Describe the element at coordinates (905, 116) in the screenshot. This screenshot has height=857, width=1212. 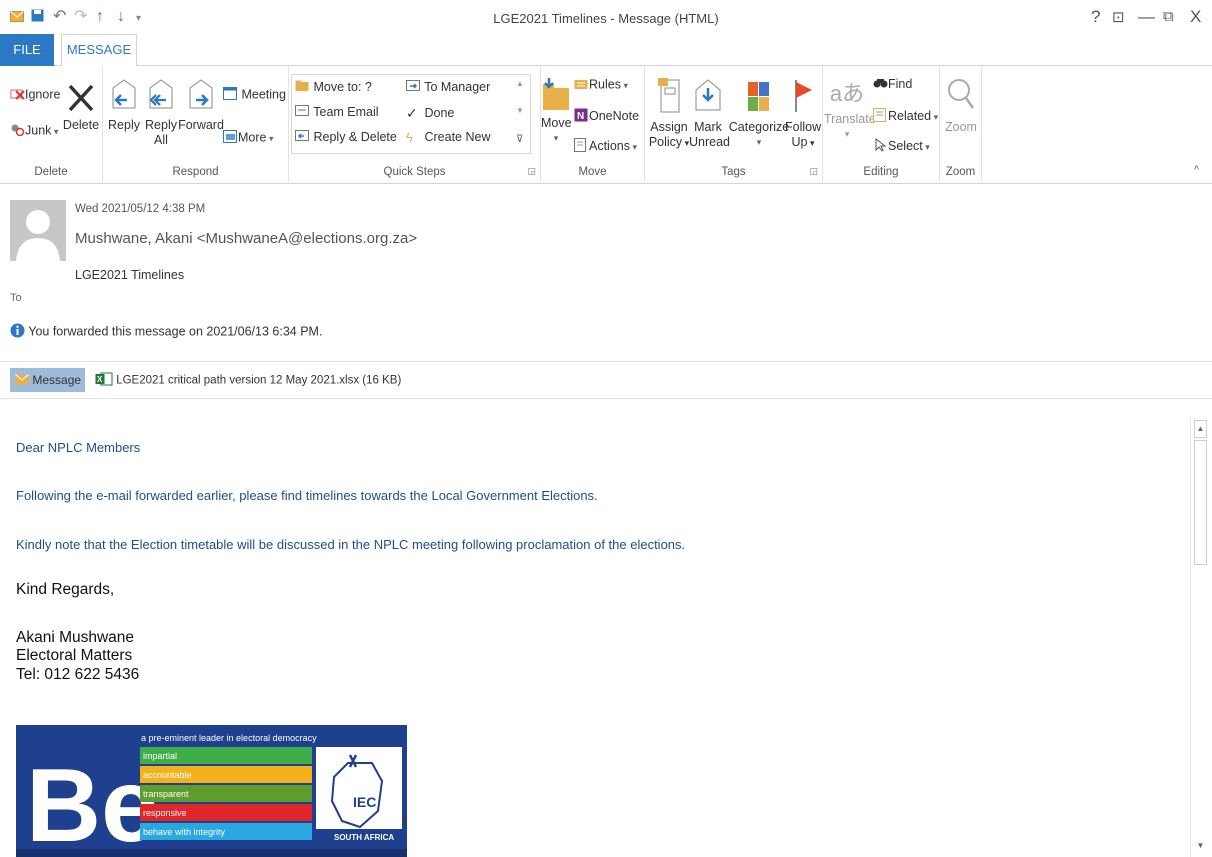
I see `related-button: Related ▾` at that location.